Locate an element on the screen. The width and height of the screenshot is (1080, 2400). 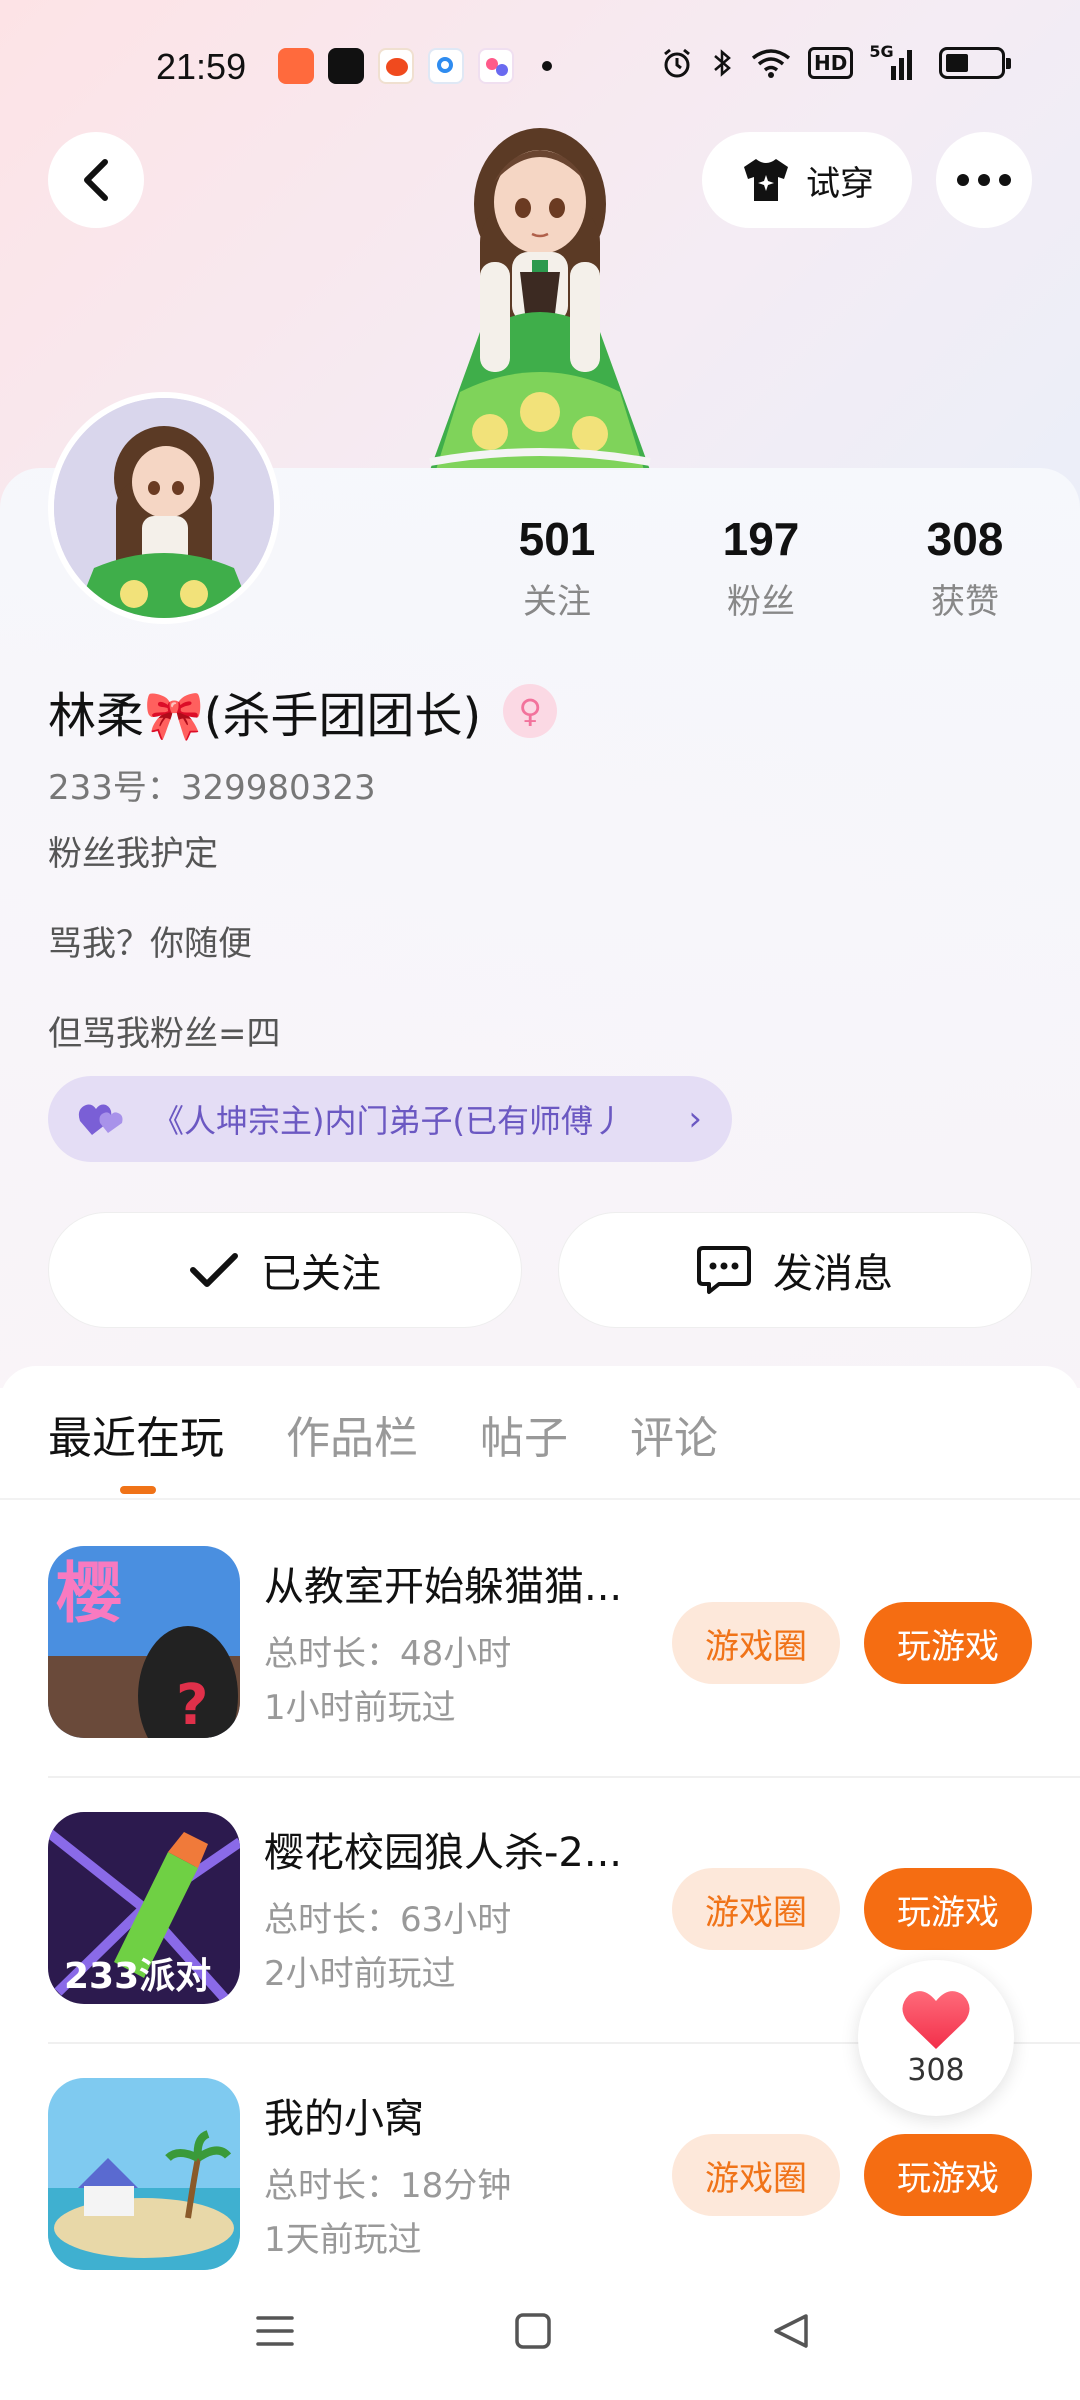
cellular-signal-icon: 5G is located at coordinates (893, 61).